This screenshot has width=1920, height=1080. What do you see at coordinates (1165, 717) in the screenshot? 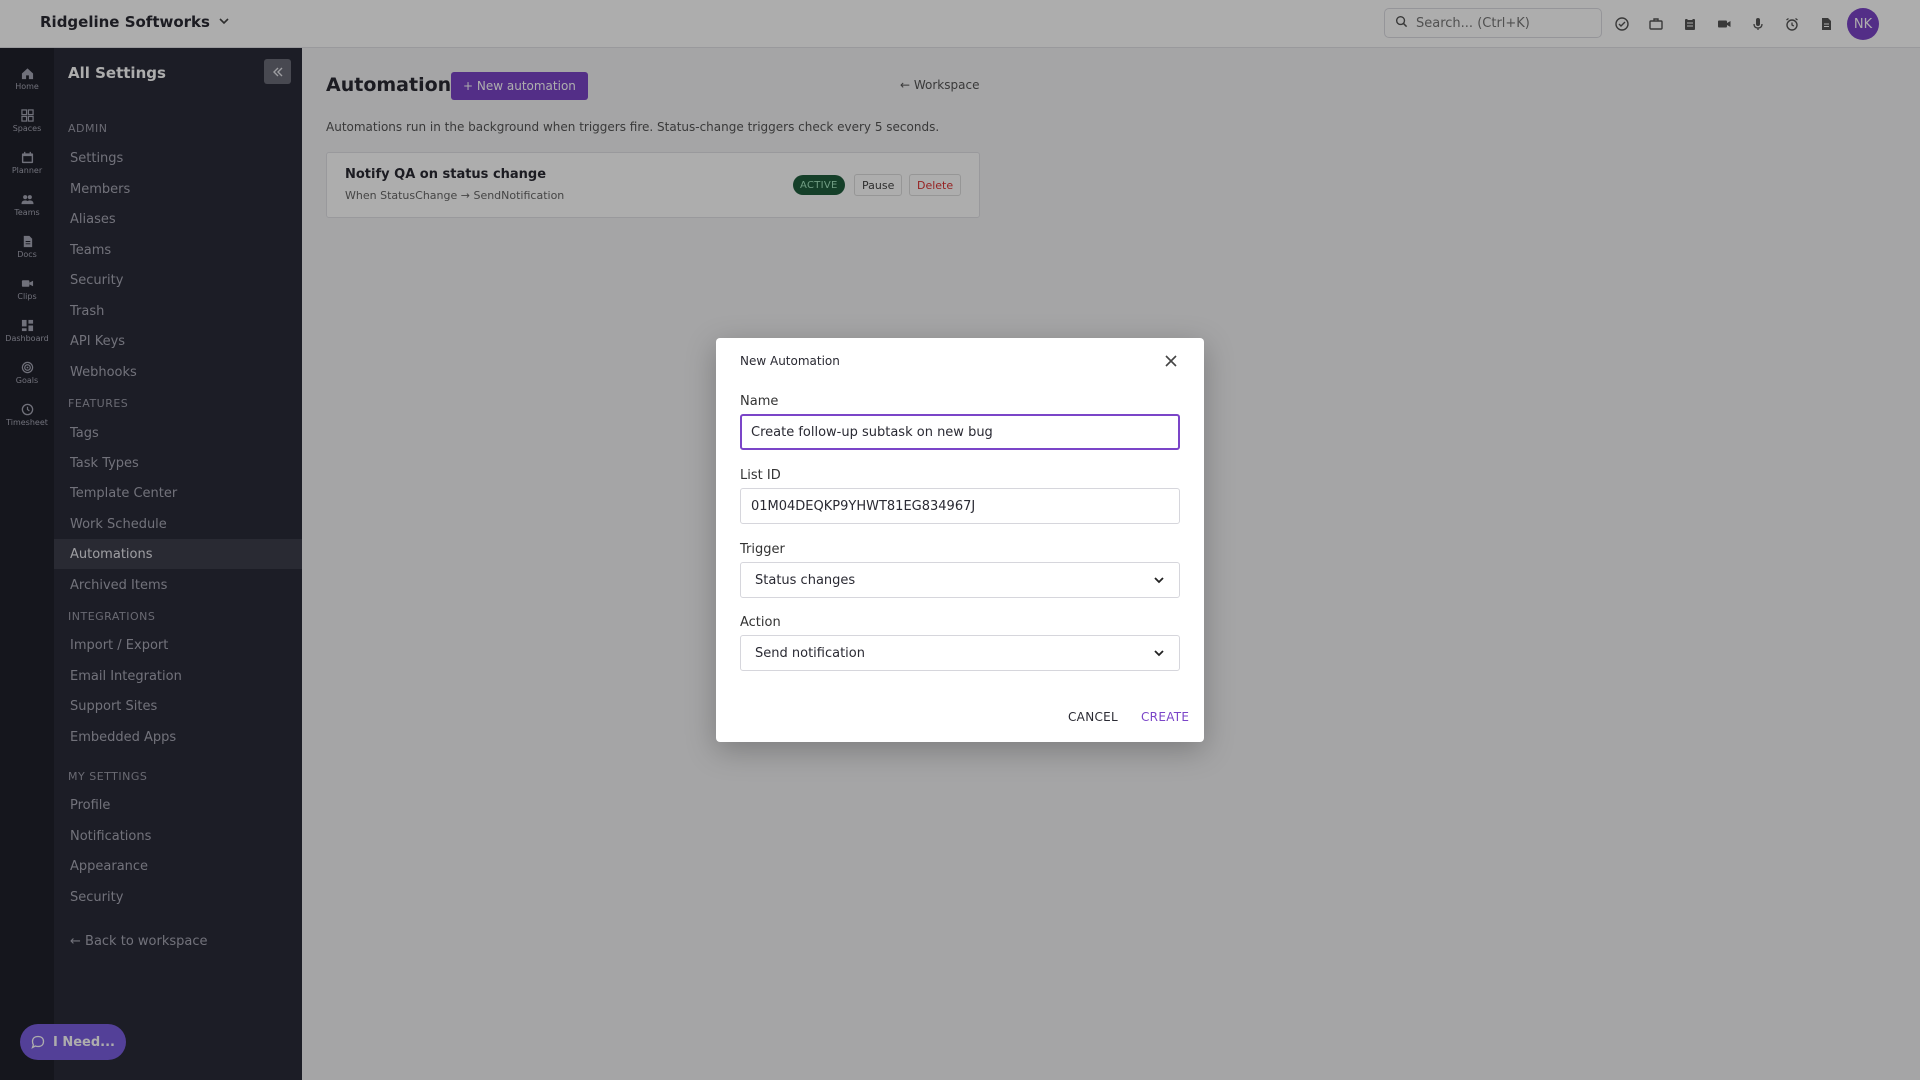
I see `create-button: CREATE` at bounding box center [1165, 717].